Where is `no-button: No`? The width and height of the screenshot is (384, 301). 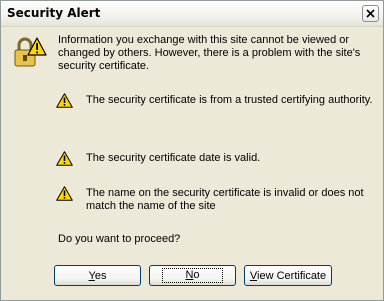
no-button: No is located at coordinates (192, 275).